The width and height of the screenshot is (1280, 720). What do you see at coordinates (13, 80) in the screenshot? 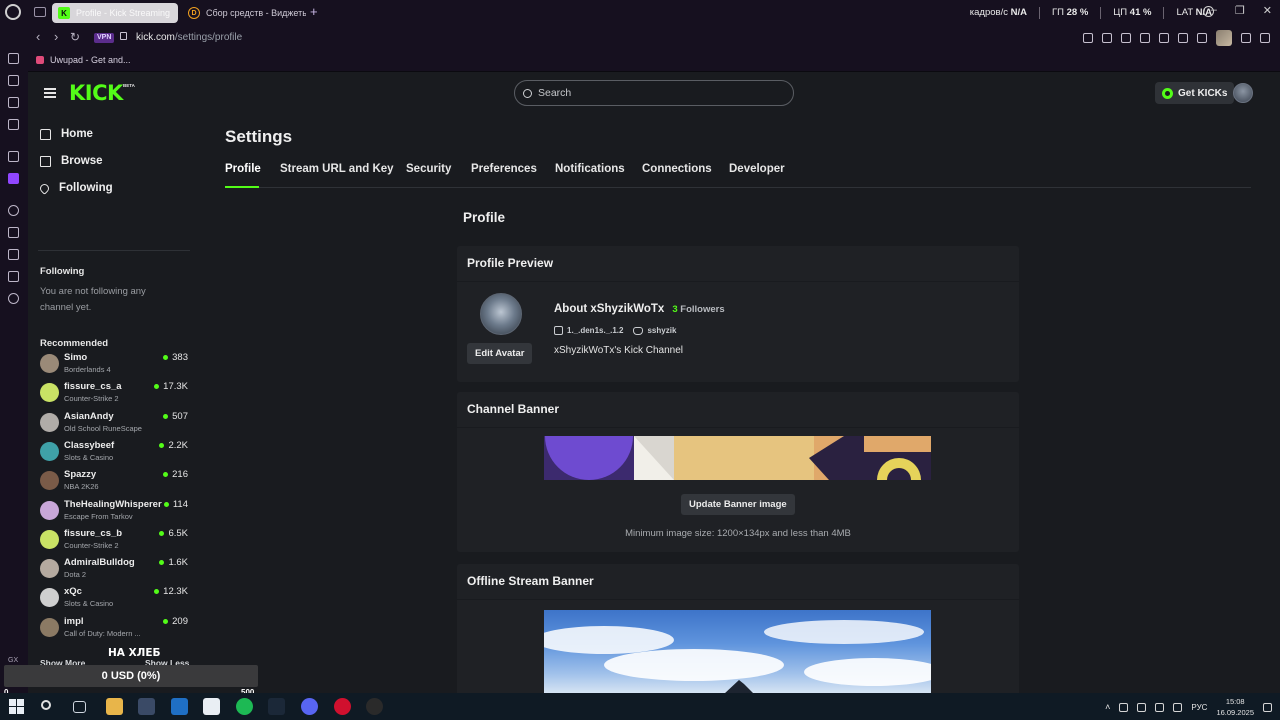
I see `gx-control-icon` at bounding box center [13, 80].